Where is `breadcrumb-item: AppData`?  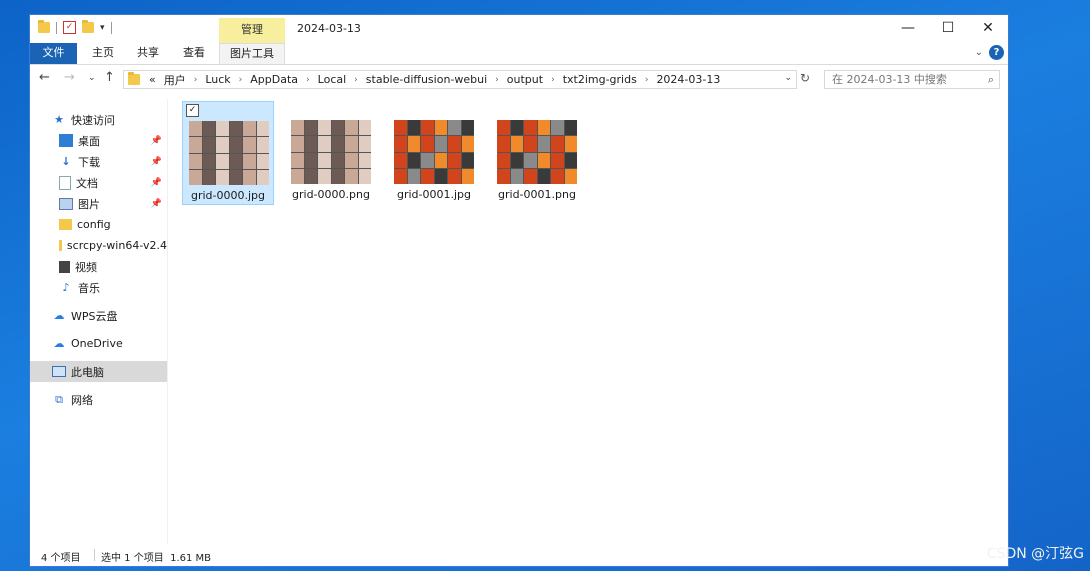 breadcrumb-item: AppData is located at coordinates (274, 79).